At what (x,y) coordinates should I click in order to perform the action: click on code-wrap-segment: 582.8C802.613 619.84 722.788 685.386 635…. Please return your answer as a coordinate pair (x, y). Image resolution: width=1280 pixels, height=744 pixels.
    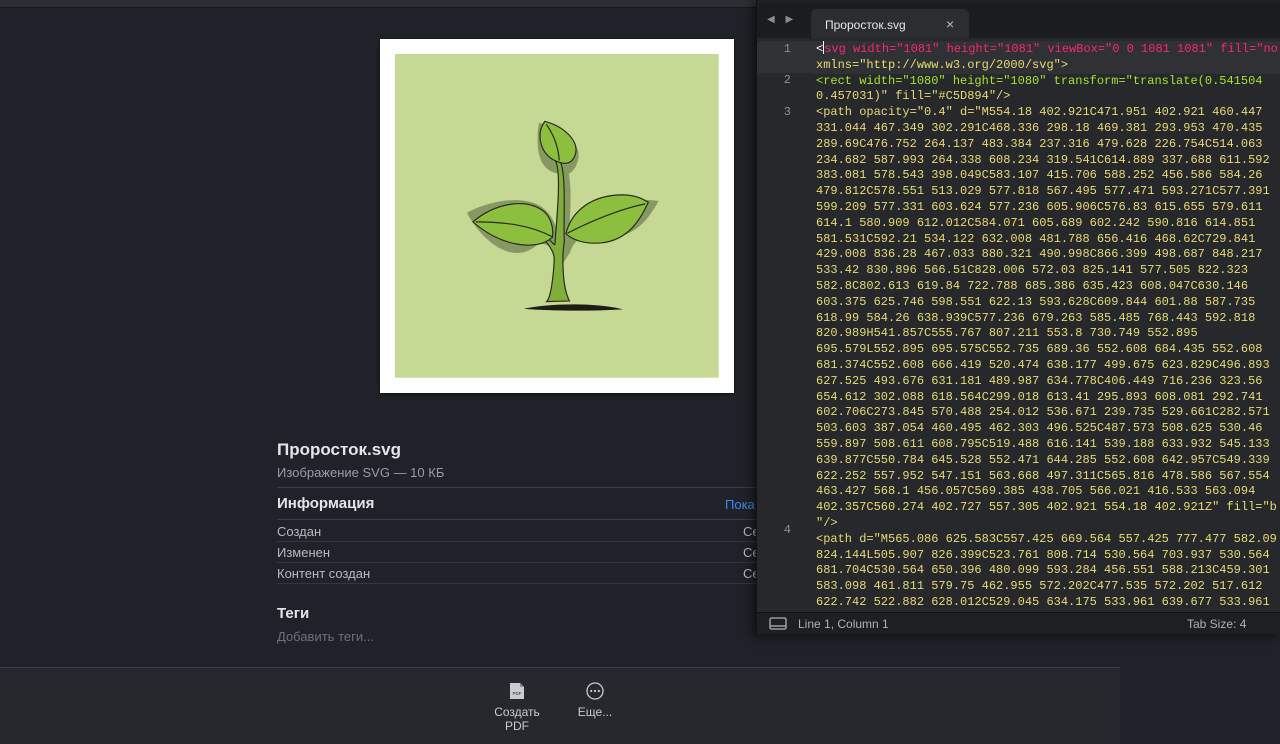
    Looking at the image, I should click on (1032, 285).